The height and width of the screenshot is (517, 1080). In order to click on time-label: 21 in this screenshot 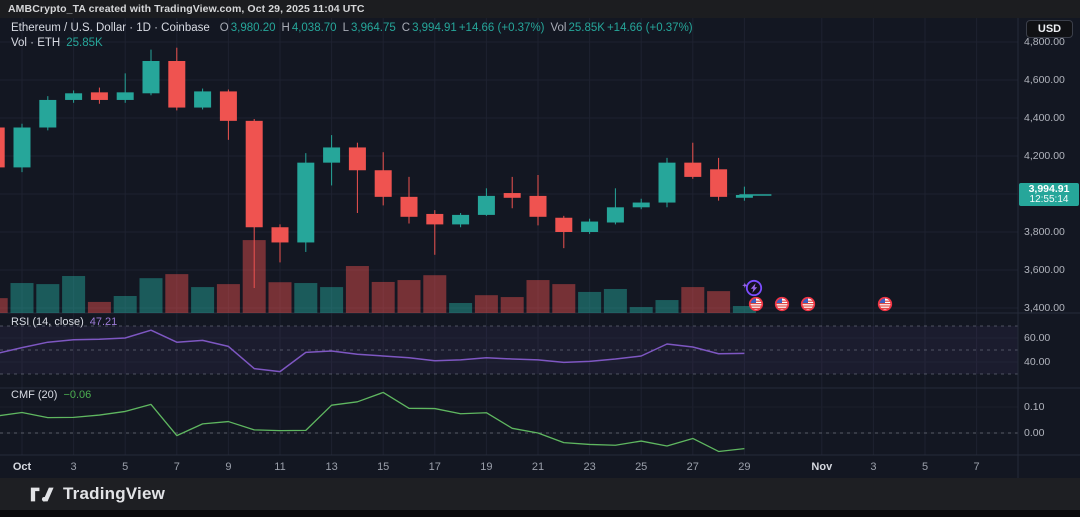, I will do `click(538, 467)`.